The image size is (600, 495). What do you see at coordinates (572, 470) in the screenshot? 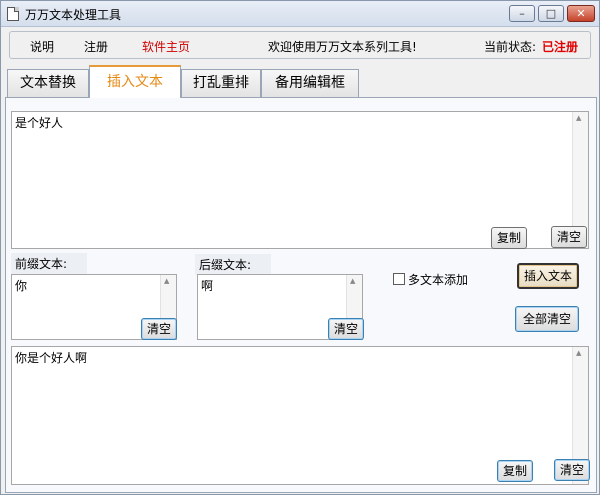
I see `clear-result-button: 清空` at bounding box center [572, 470].